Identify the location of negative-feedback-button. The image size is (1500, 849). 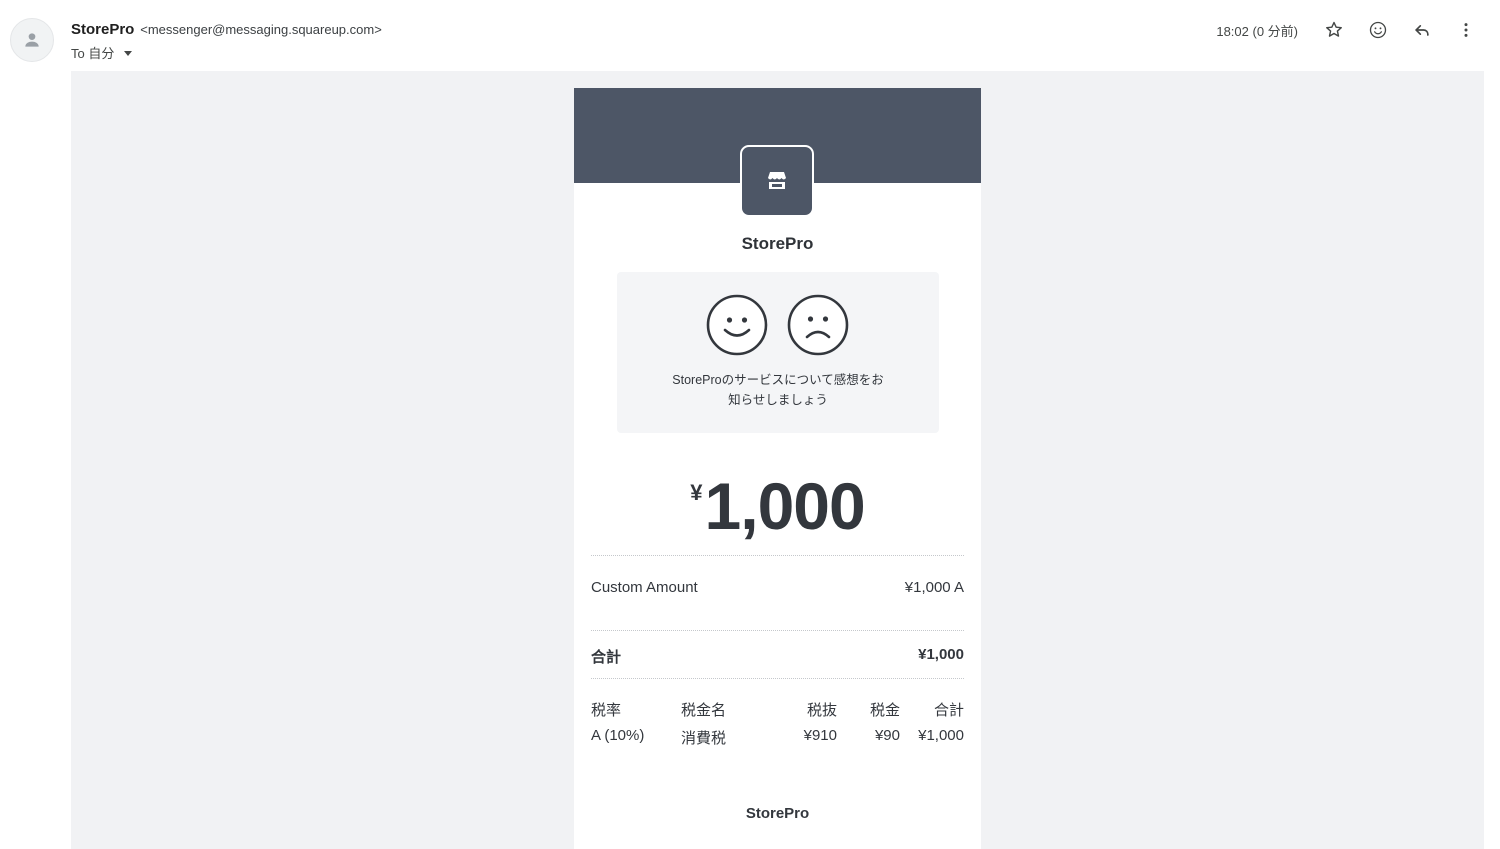
(818, 325).